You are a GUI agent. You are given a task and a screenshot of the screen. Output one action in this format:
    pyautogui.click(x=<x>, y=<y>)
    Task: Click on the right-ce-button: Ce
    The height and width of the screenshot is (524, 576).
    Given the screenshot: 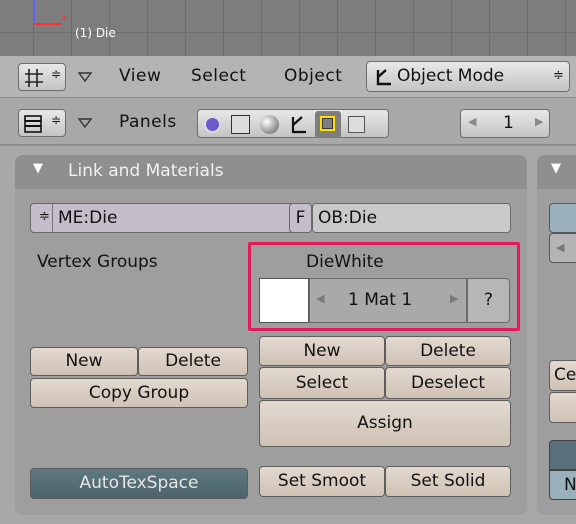 What is the action you would take?
    pyautogui.click(x=562, y=375)
    